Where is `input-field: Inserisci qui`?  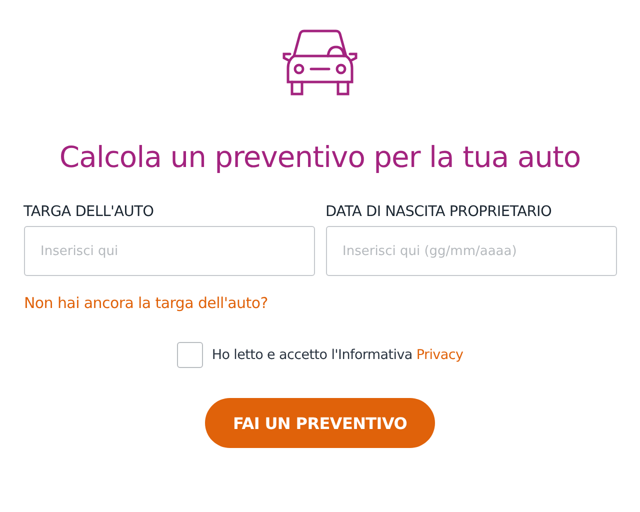 input-field: Inserisci qui is located at coordinates (169, 251).